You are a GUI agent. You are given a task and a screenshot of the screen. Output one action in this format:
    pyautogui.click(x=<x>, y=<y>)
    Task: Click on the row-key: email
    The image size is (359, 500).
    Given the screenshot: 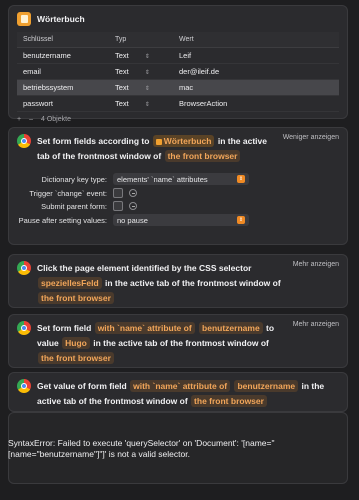 What is the action you would take?
    pyautogui.click(x=63, y=71)
    